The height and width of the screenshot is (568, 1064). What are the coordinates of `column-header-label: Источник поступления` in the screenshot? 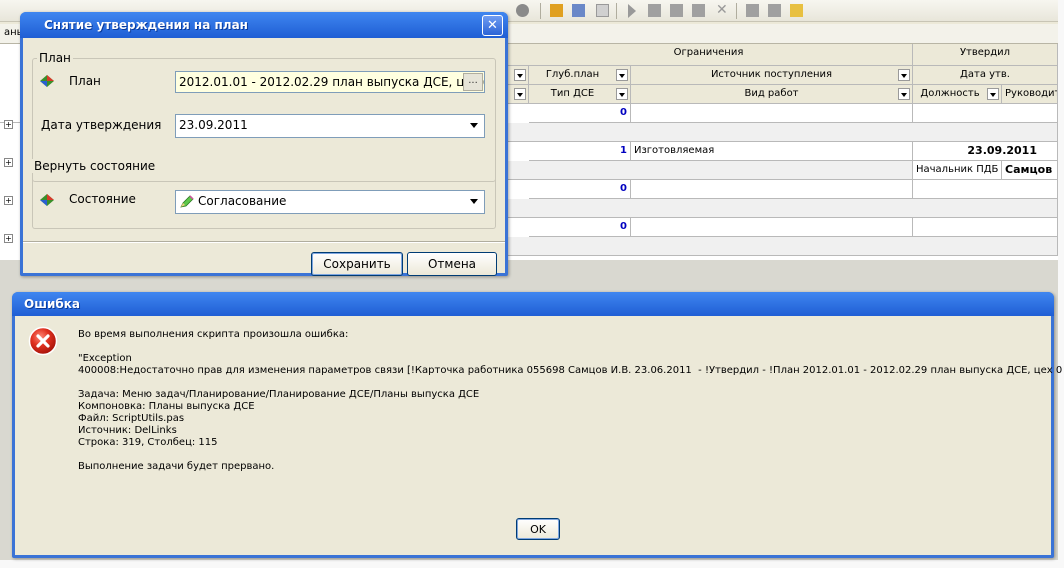 It's located at (771, 74).